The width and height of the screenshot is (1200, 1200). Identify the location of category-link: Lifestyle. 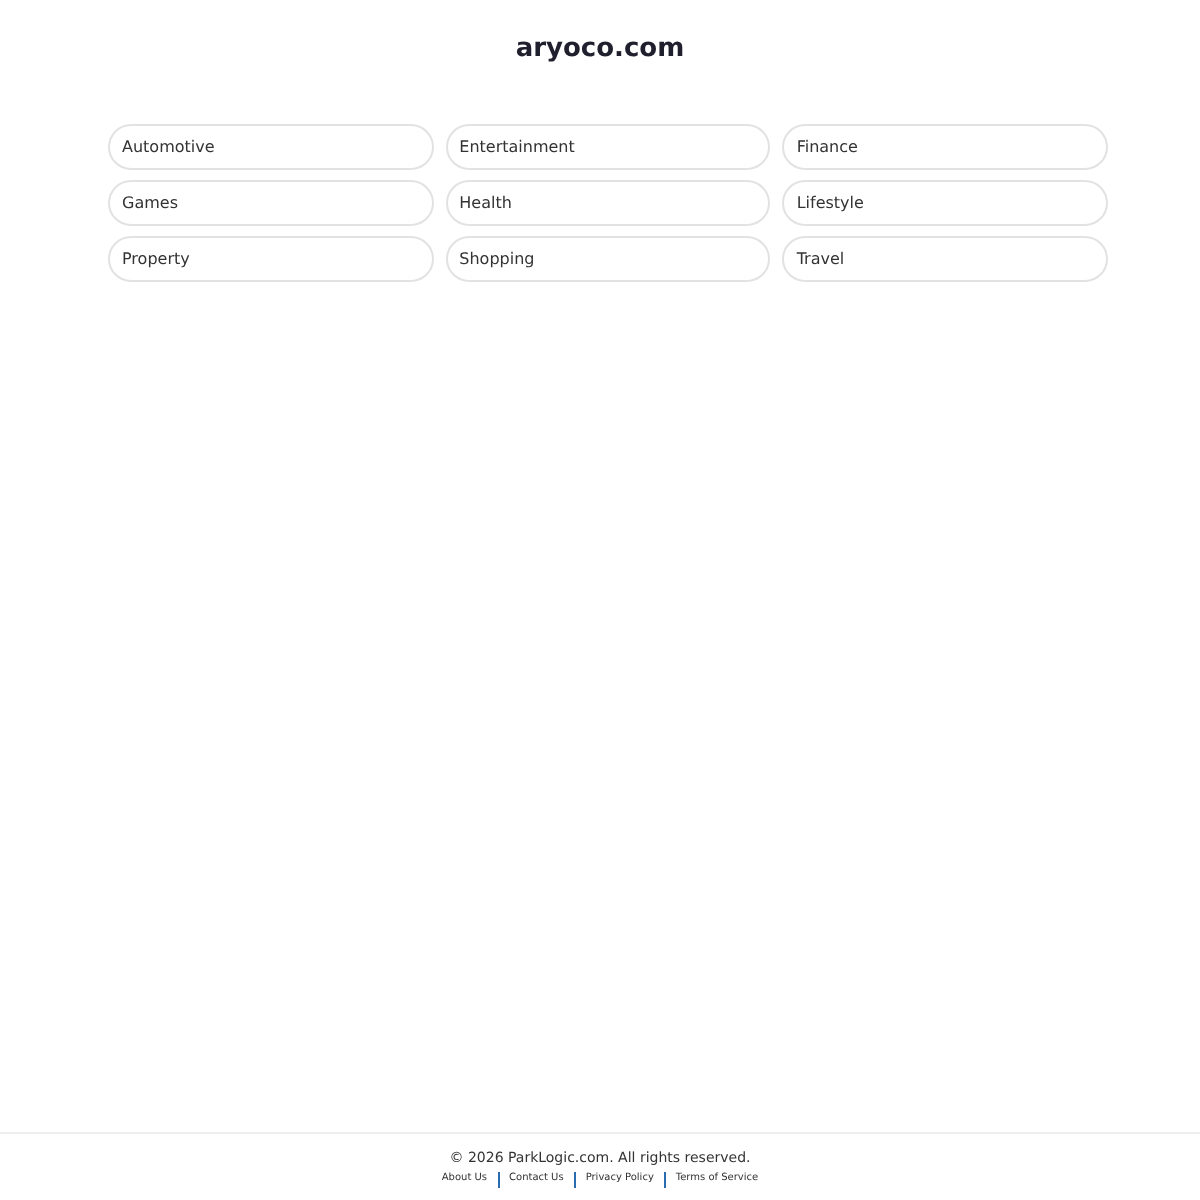
(945, 203).